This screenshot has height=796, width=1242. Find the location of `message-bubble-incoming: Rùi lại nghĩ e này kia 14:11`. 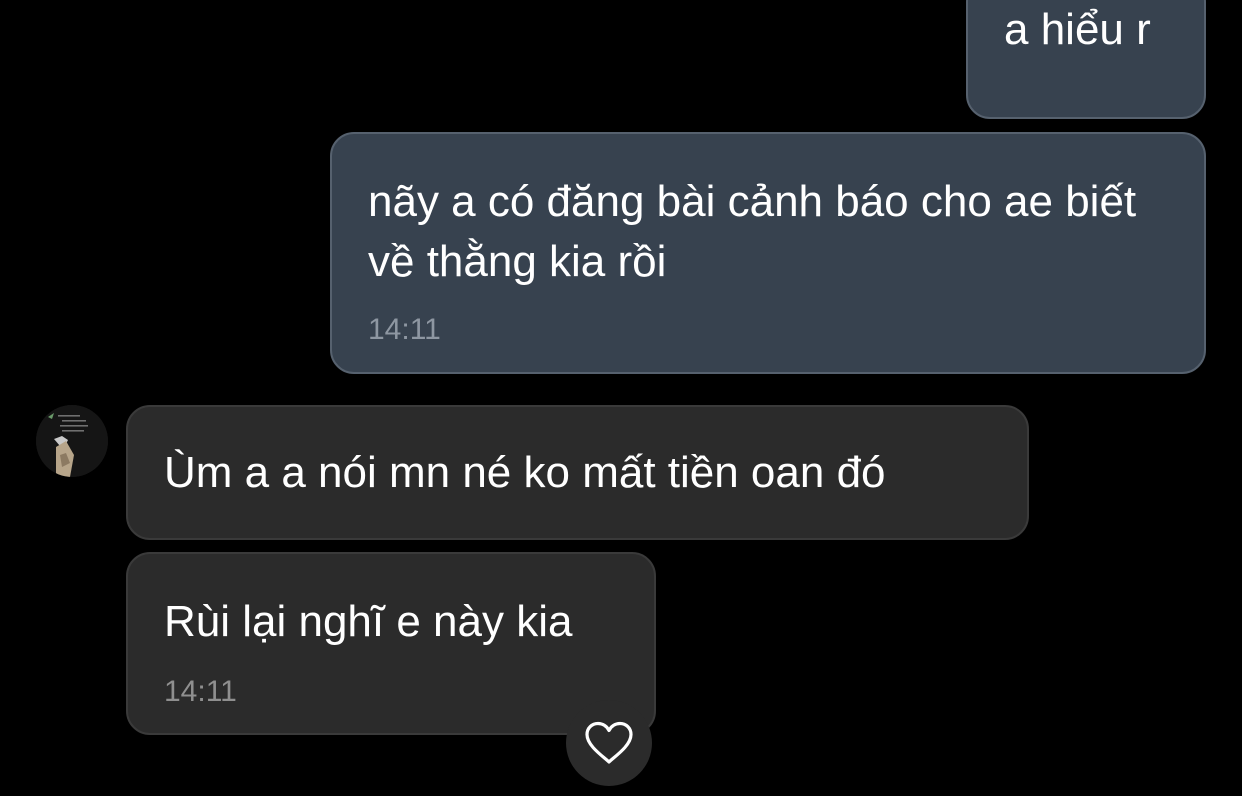

message-bubble-incoming: Rùi lại nghĩ e này kia 14:11 is located at coordinates (391, 643).